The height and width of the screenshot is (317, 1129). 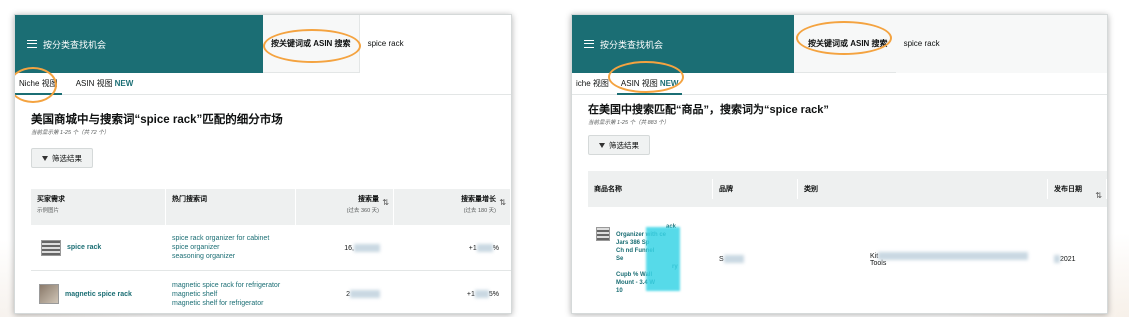 I want to click on search-term-link: spice organizer, so click(x=231, y=247).